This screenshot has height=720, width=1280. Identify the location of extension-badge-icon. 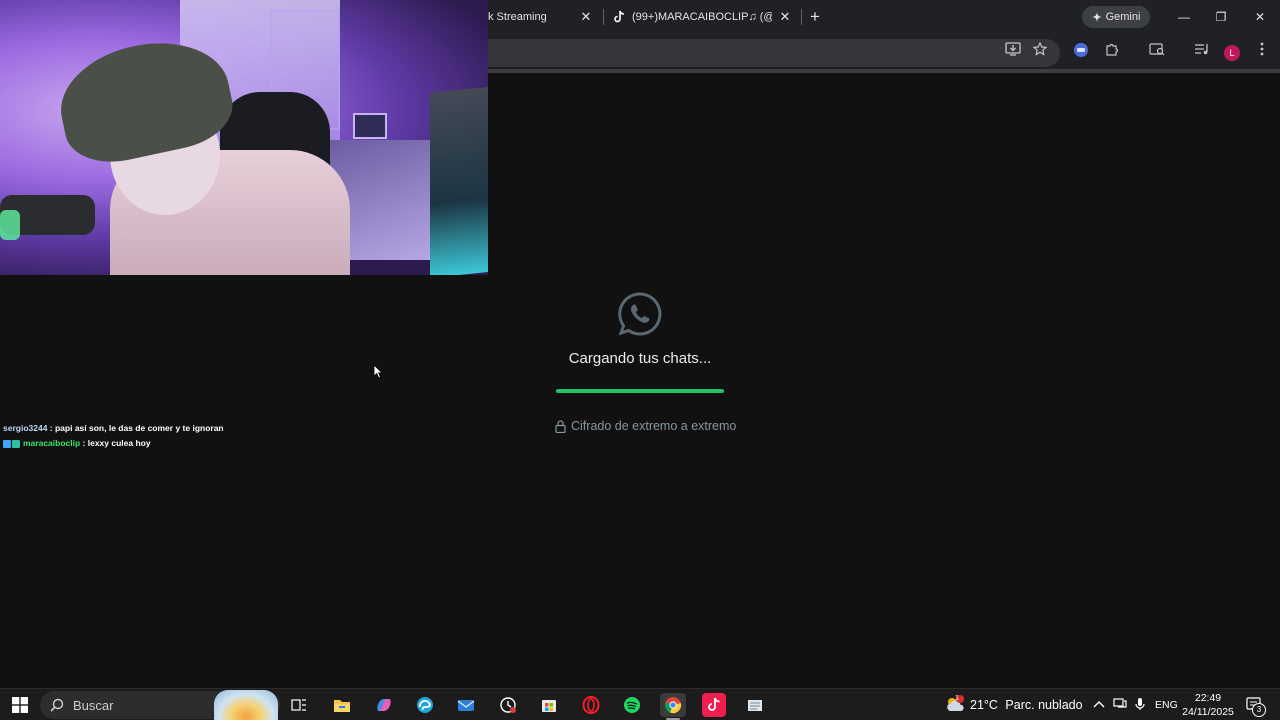
(1081, 52).